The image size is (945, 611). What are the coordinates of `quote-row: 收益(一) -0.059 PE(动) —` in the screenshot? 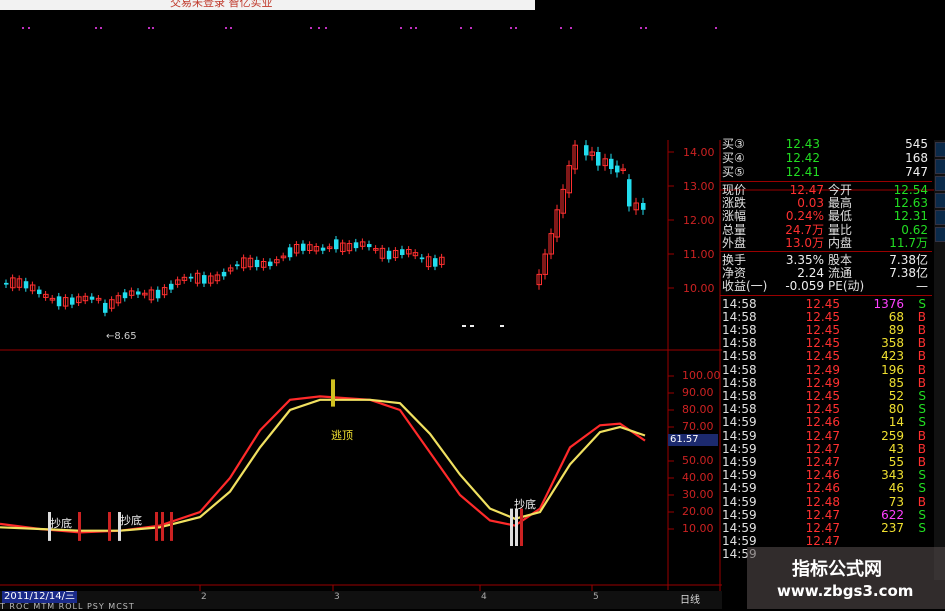 It's located at (827, 286).